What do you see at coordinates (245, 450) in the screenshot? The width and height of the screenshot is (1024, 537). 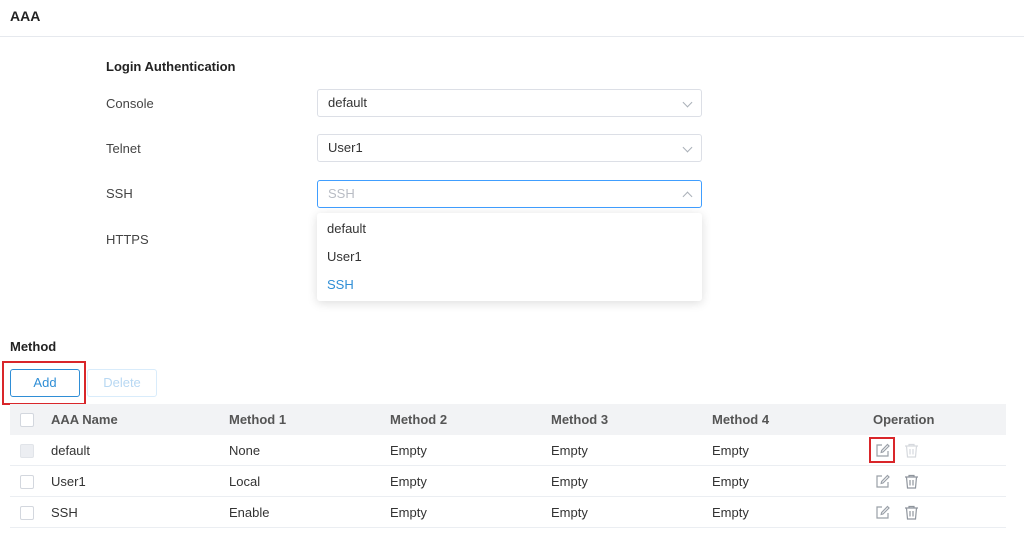 I see `cell-method-1: None` at bounding box center [245, 450].